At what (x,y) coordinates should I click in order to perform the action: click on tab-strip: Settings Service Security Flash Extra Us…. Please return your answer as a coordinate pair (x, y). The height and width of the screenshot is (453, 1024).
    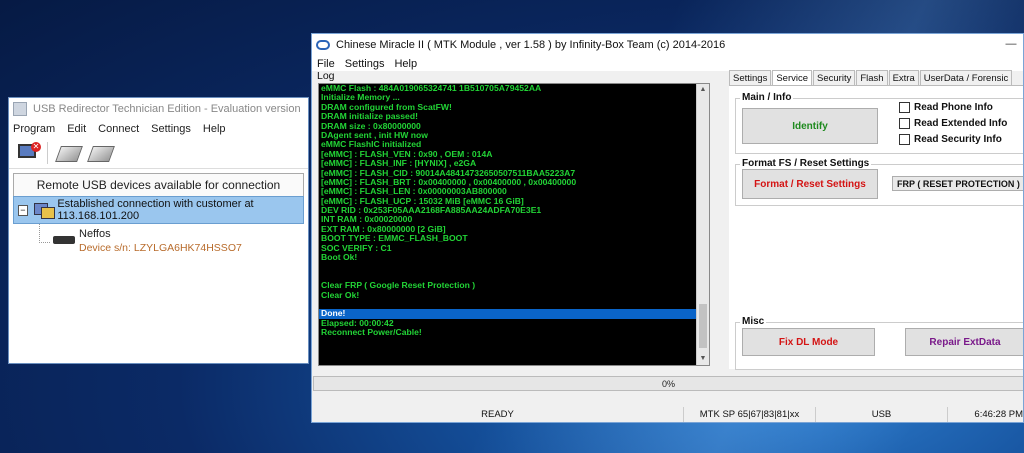
    Looking at the image, I should click on (871, 78).